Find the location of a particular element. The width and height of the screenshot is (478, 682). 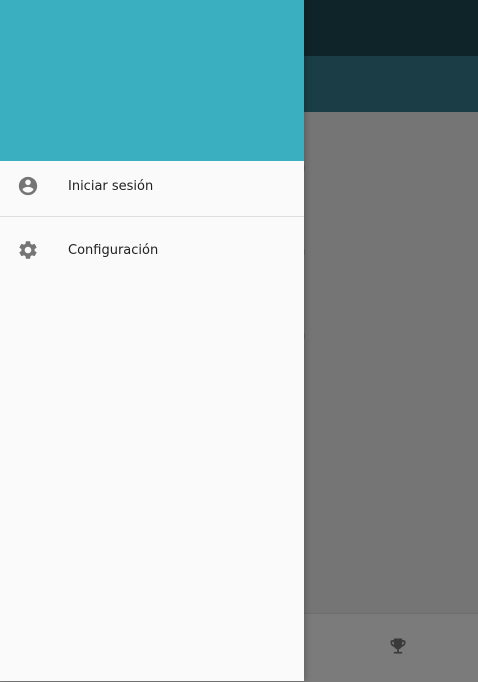

gear-icon is located at coordinates (28, 250).